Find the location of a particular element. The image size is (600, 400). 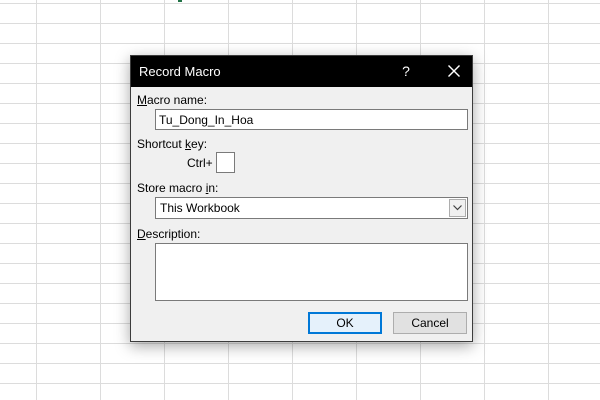

macro-name-label: Macro name: is located at coordinates (172, 100).